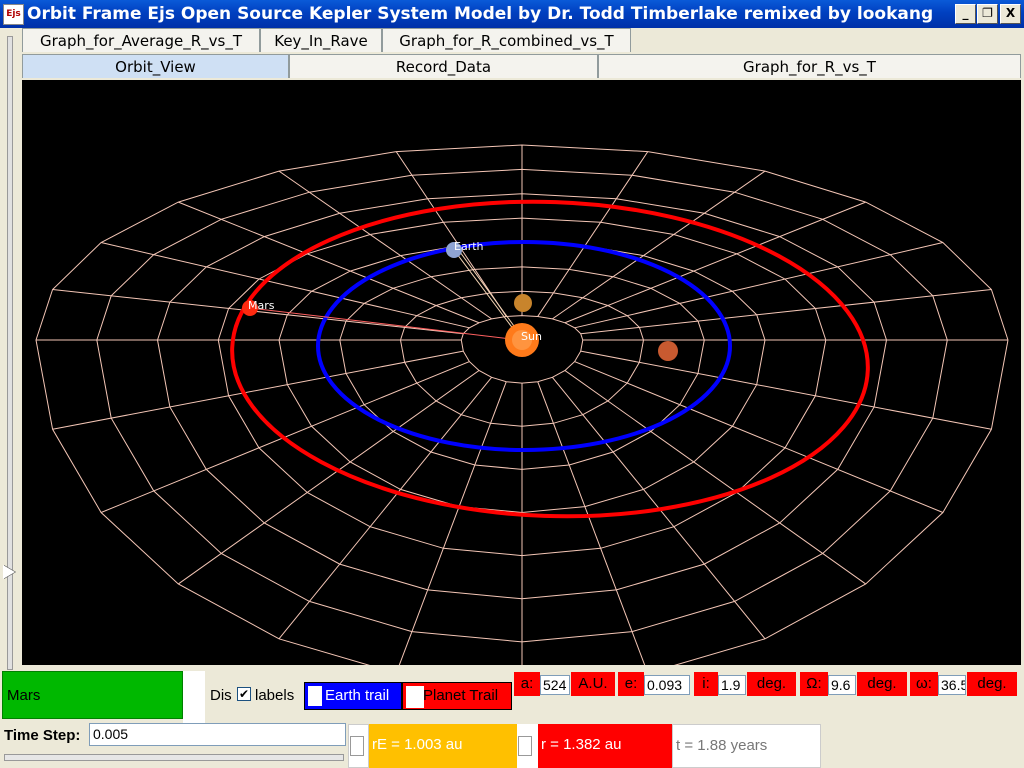  Describe the element at coordinates (631, 684) in the screenshot. I see `e-label: e:` at that location.